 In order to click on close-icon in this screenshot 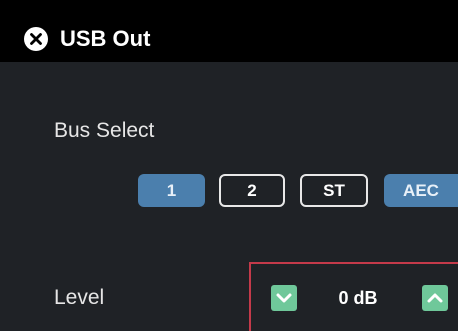, I will do `click(36, 39)`.